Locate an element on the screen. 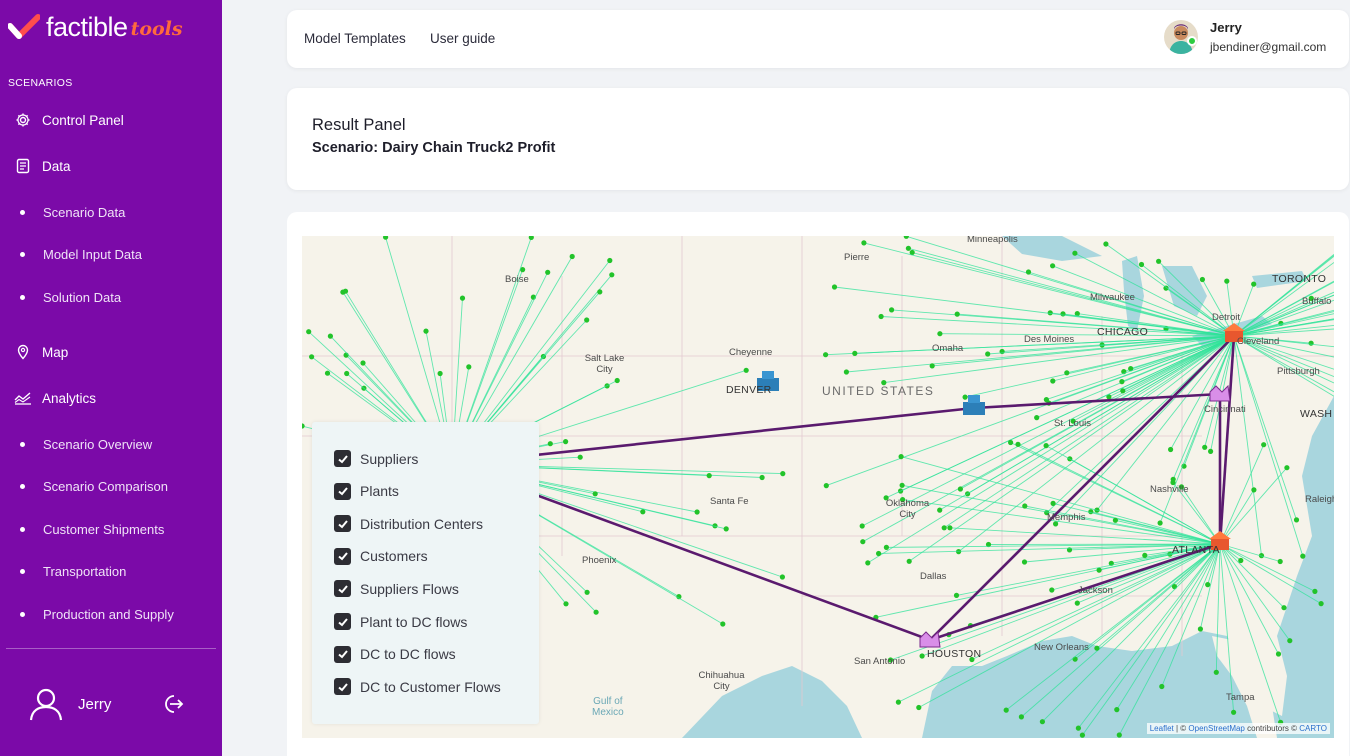 Image resolution: width=1350 pixels, height=756 pixels. model-templates-link: Model Templates is located at coordinates (355, 38).